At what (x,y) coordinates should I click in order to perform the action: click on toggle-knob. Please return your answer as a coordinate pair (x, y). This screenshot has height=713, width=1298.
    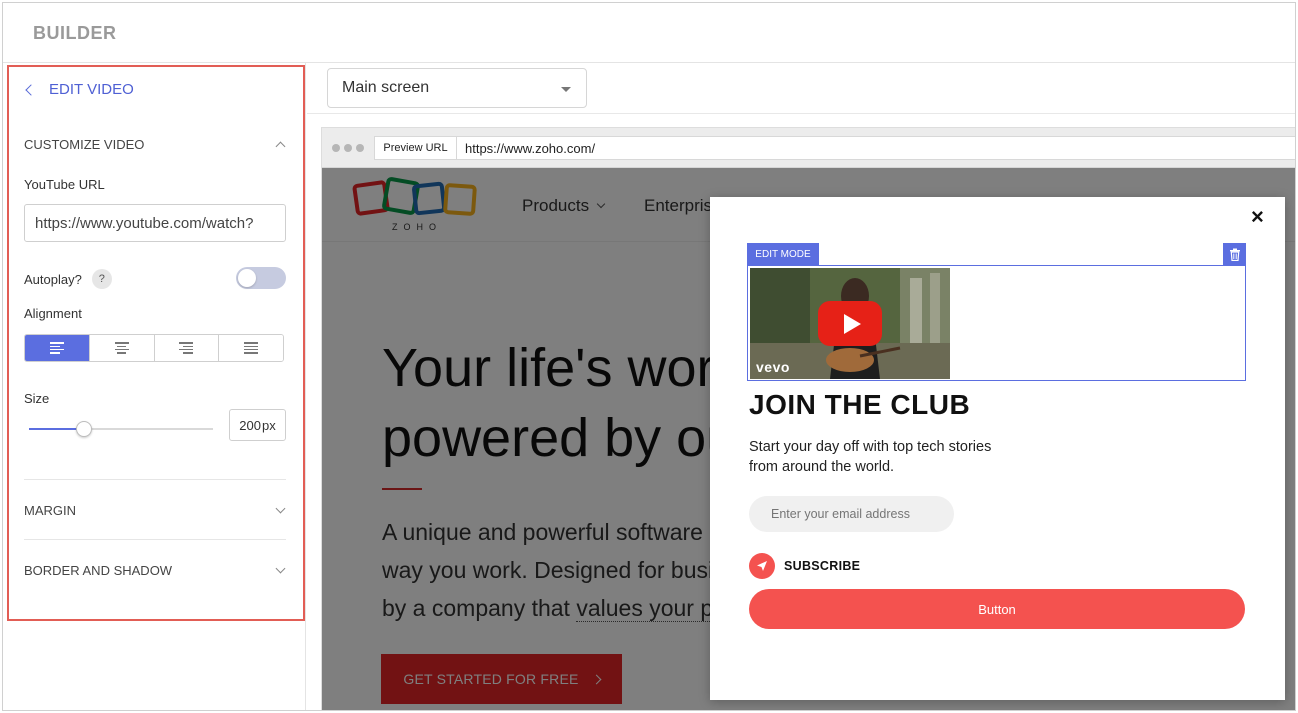
    Looking at the image, I should click on (247, 278).